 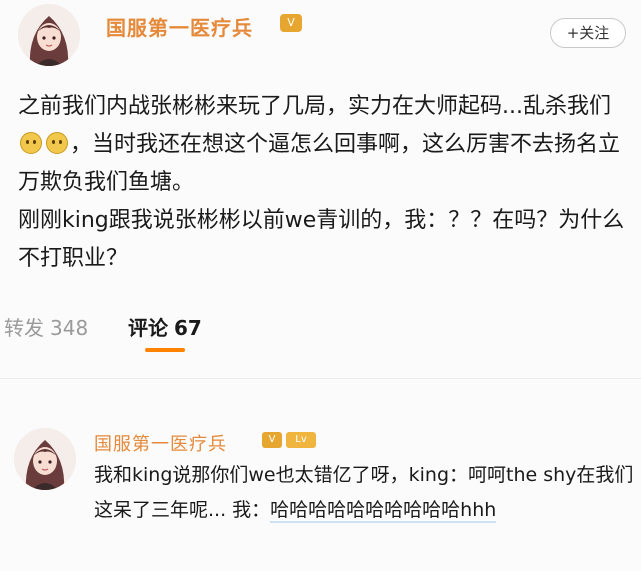 What do you see at coordinates (319, 163) in the screenshot?
I see `post-text-part-2: ，当时我还在想这个逼怎么回事啊，这么厉害不去扬名立万欺负我们鱼塘。` at bounding box center [319, 163].